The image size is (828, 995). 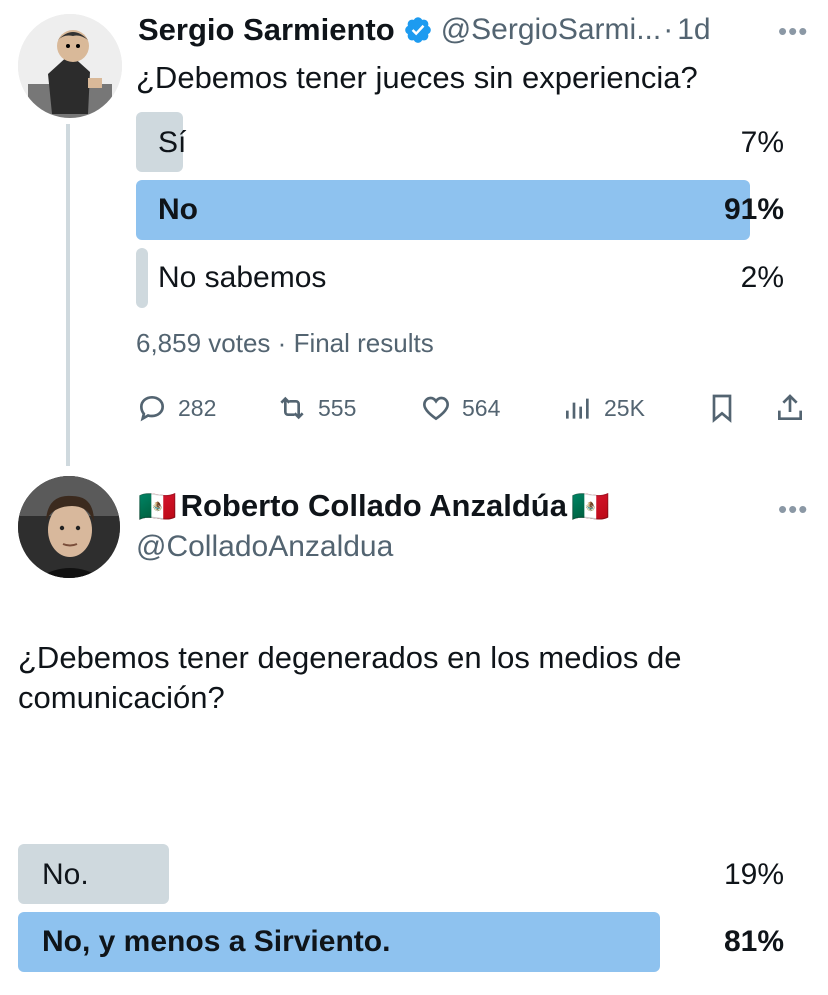 I want to click on poll-meta: 6,859 votes · Final results, so click(x=285, y=343).